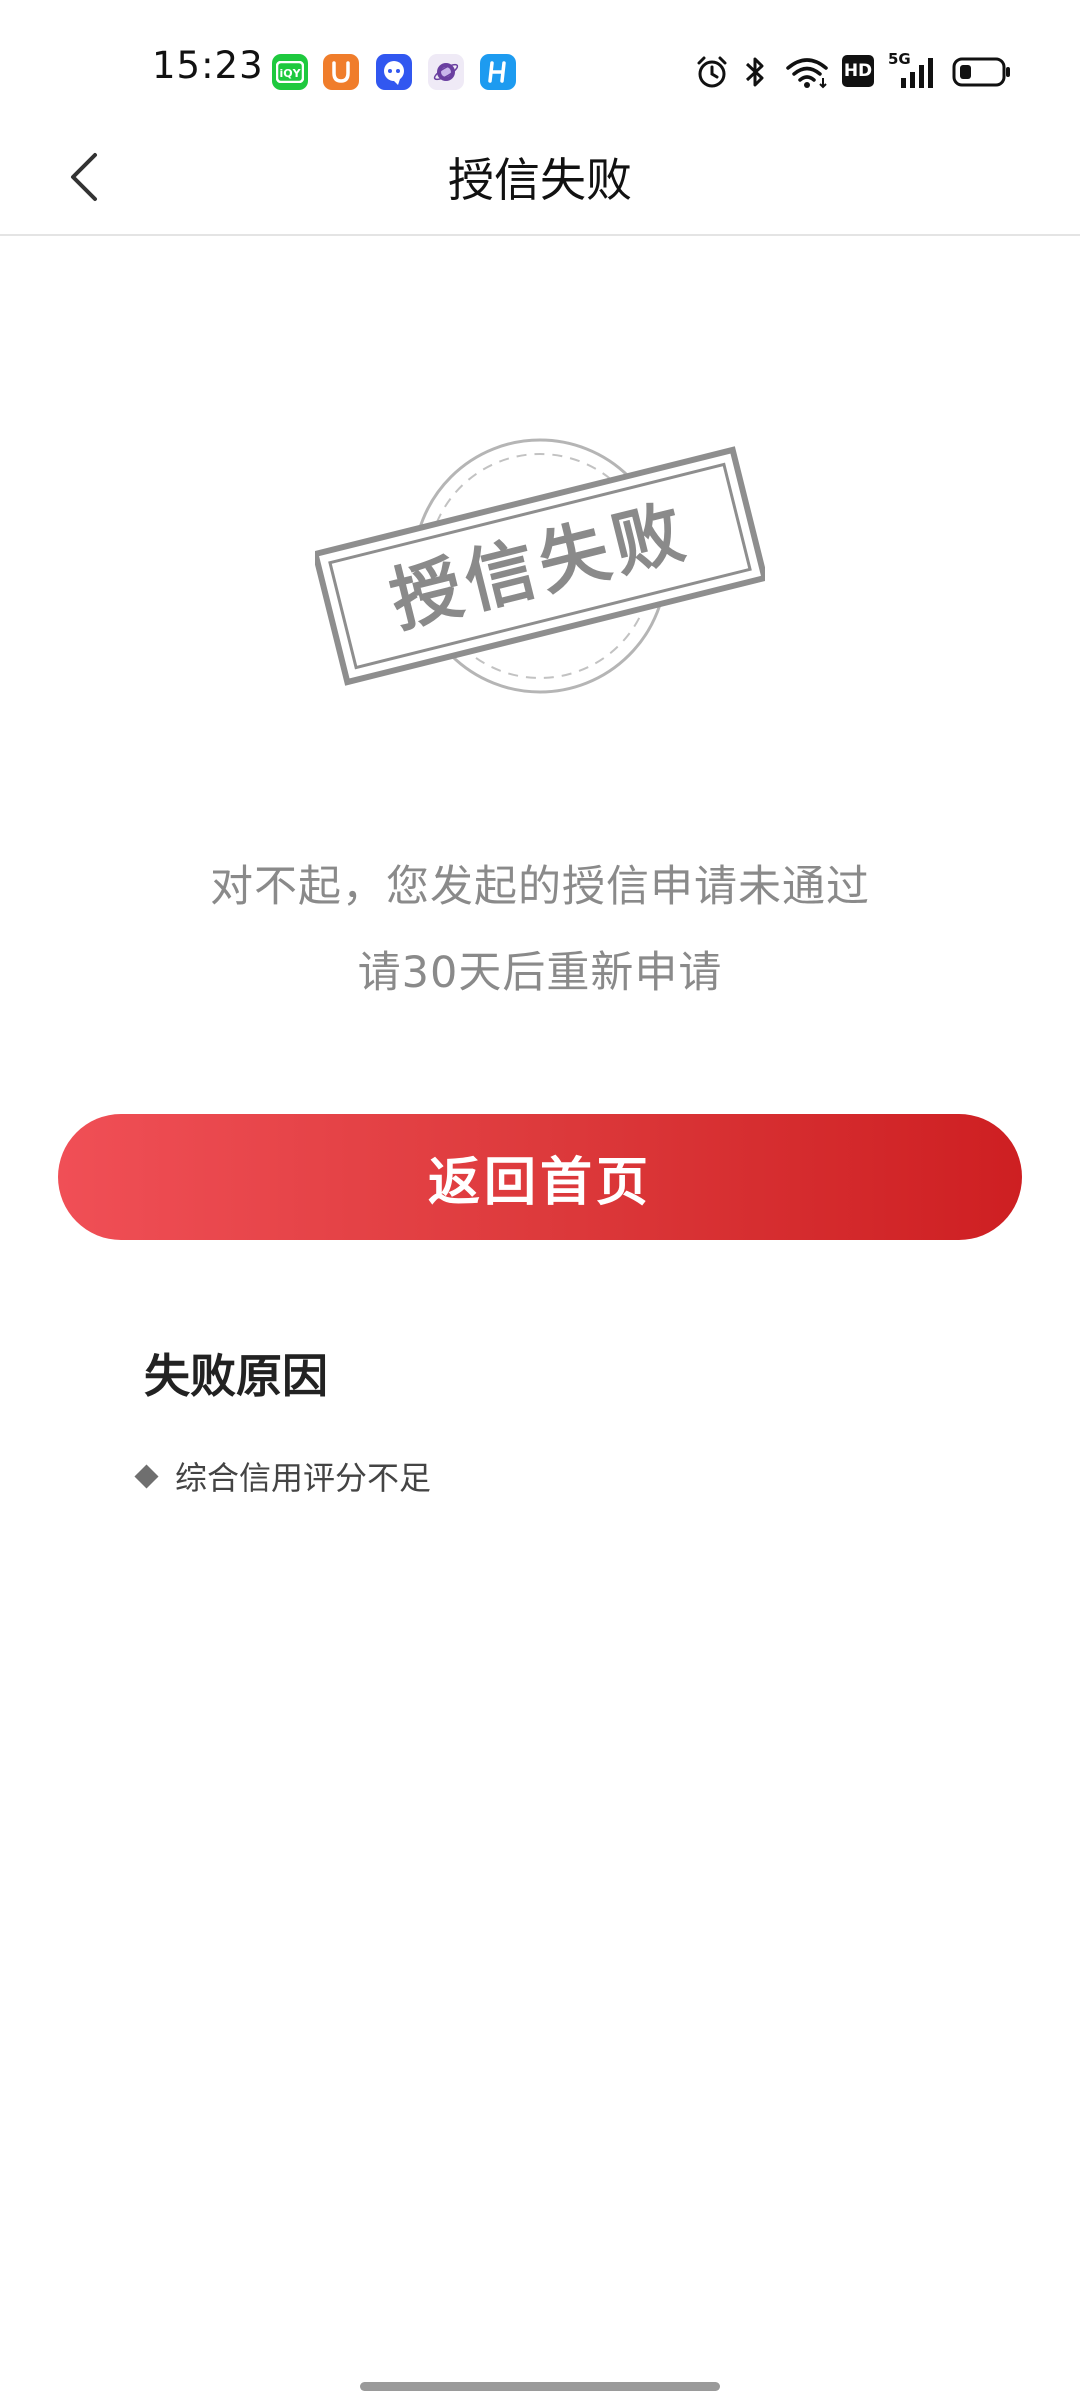 The height and width of the screenshot is (2400, 1080). I want to click on diamond-bullet-icon, so click(146, 1476).